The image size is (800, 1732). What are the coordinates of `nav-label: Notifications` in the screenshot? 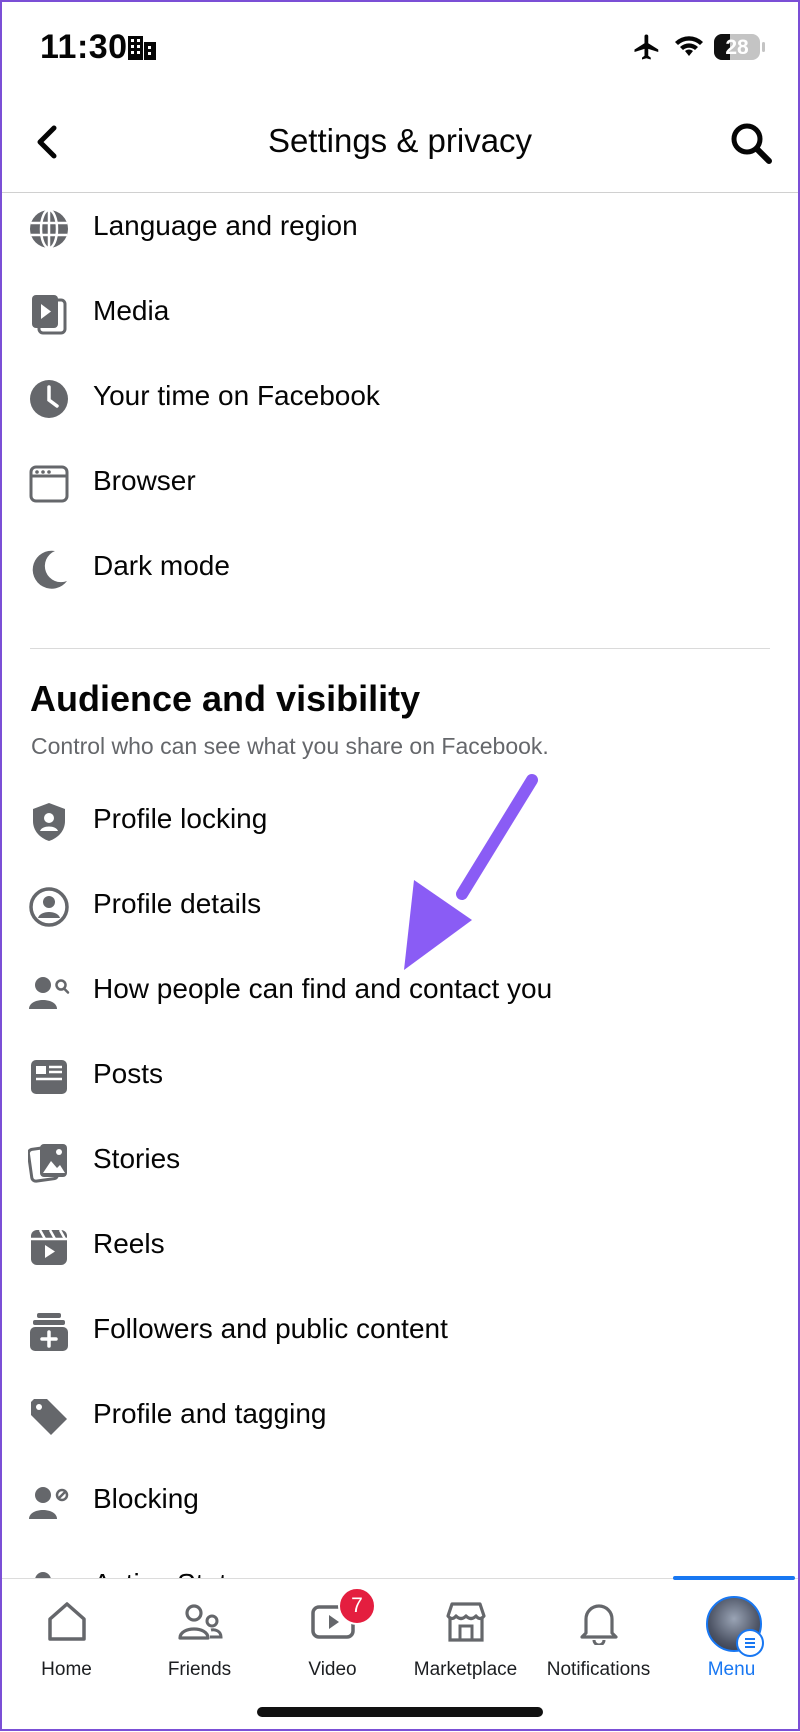 It's located at (598, 1669).